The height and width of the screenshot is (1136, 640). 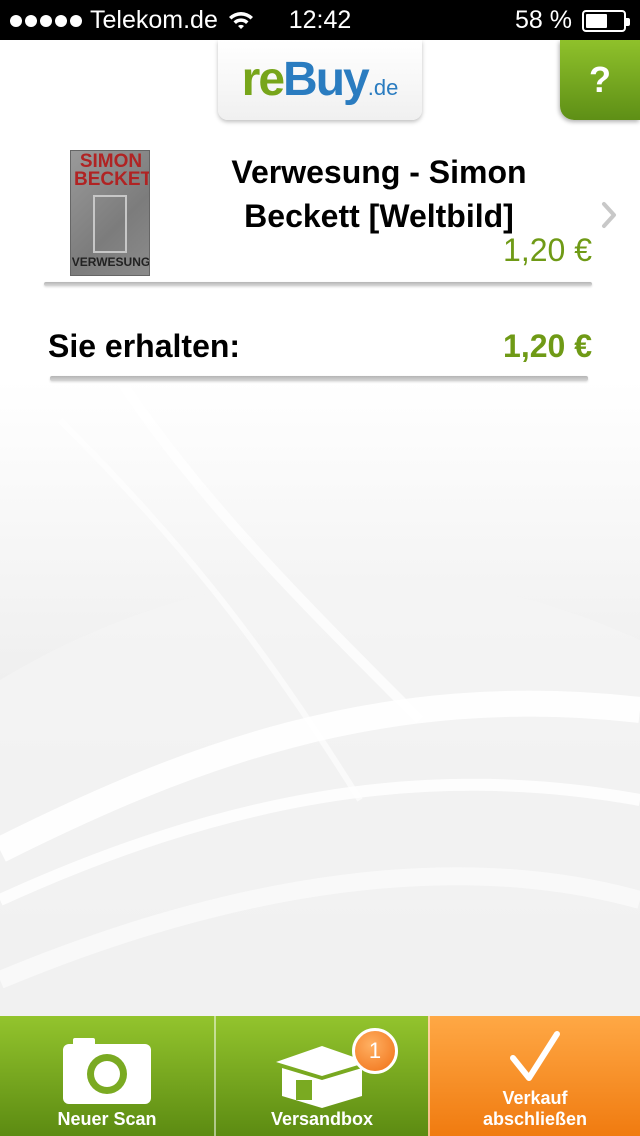 I want to click on logo-tab: reBuy.de, so click(x=320, y=80).